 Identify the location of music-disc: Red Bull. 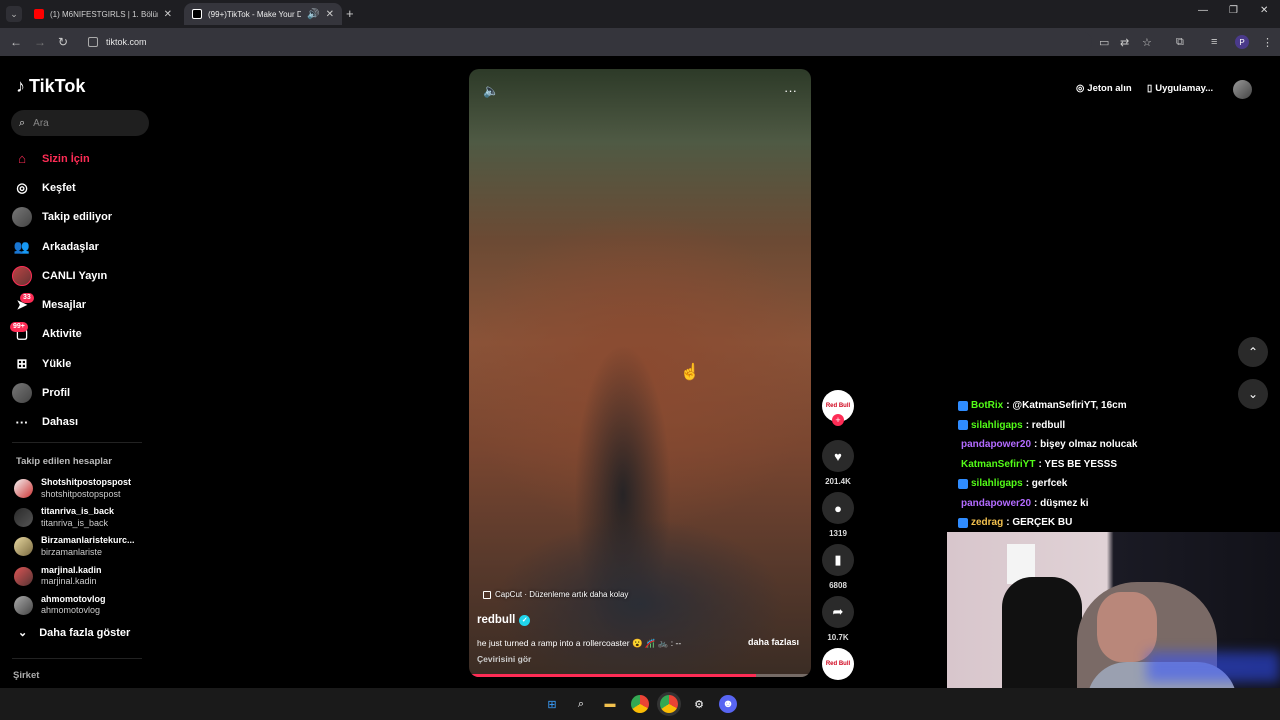
(838, 664).